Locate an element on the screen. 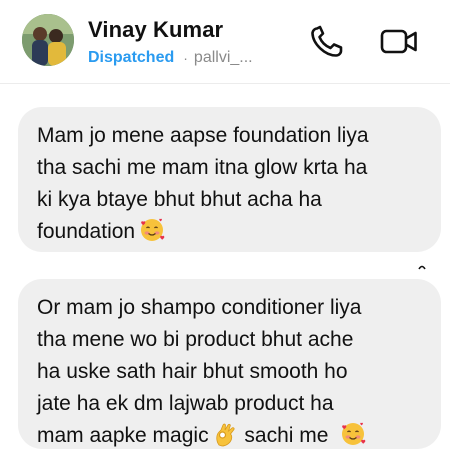 This screenshot has height=450, width=450. video-call-button is located at coordinates (399, 41).